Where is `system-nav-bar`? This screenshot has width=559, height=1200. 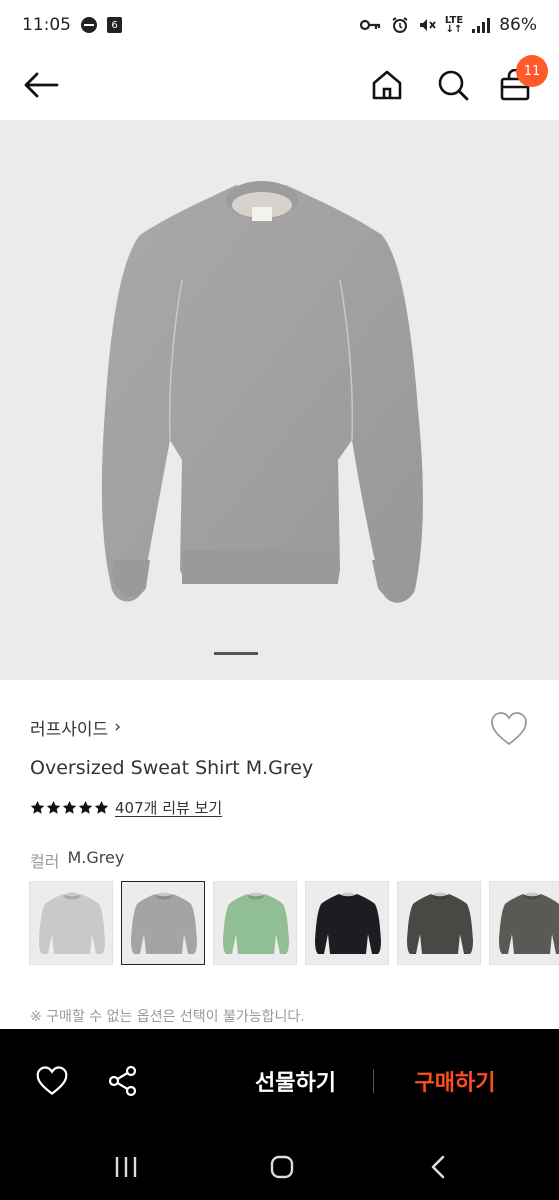
system-nav-bar is located at coordinates (279, 1166).